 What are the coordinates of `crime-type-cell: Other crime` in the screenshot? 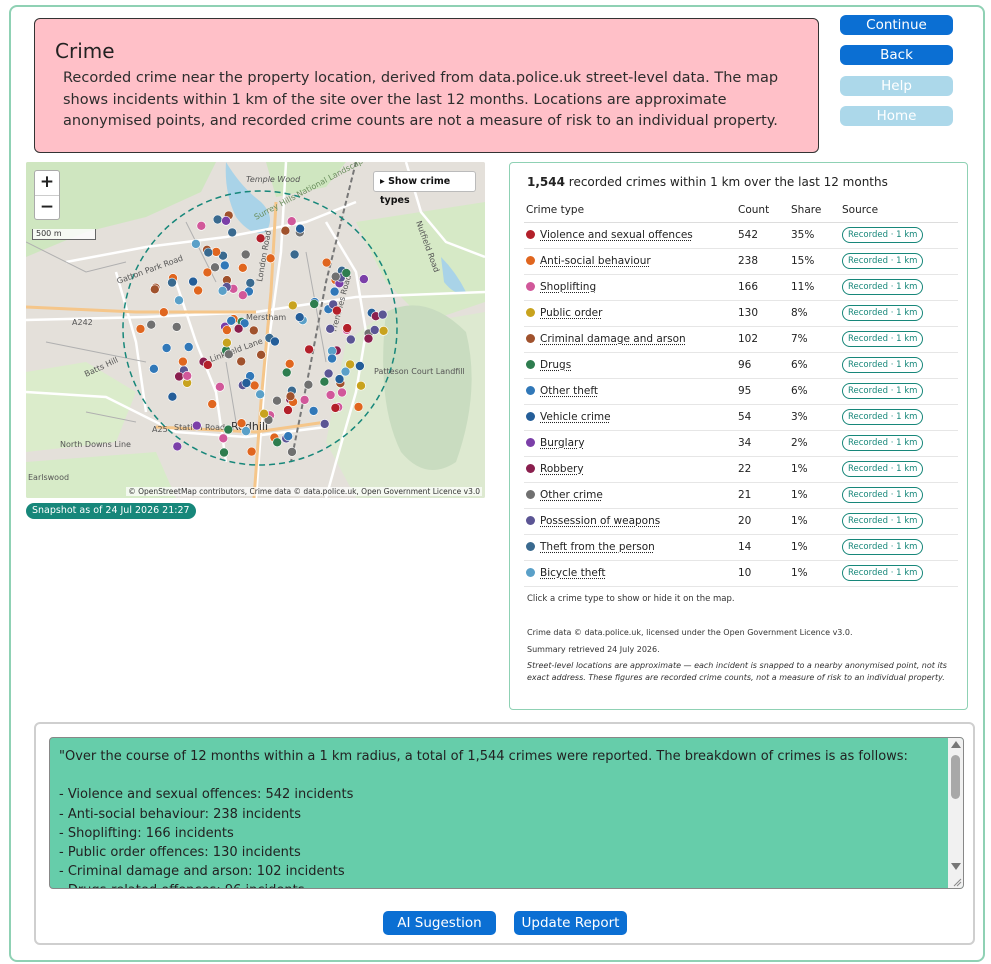 It's located at (631, 495).